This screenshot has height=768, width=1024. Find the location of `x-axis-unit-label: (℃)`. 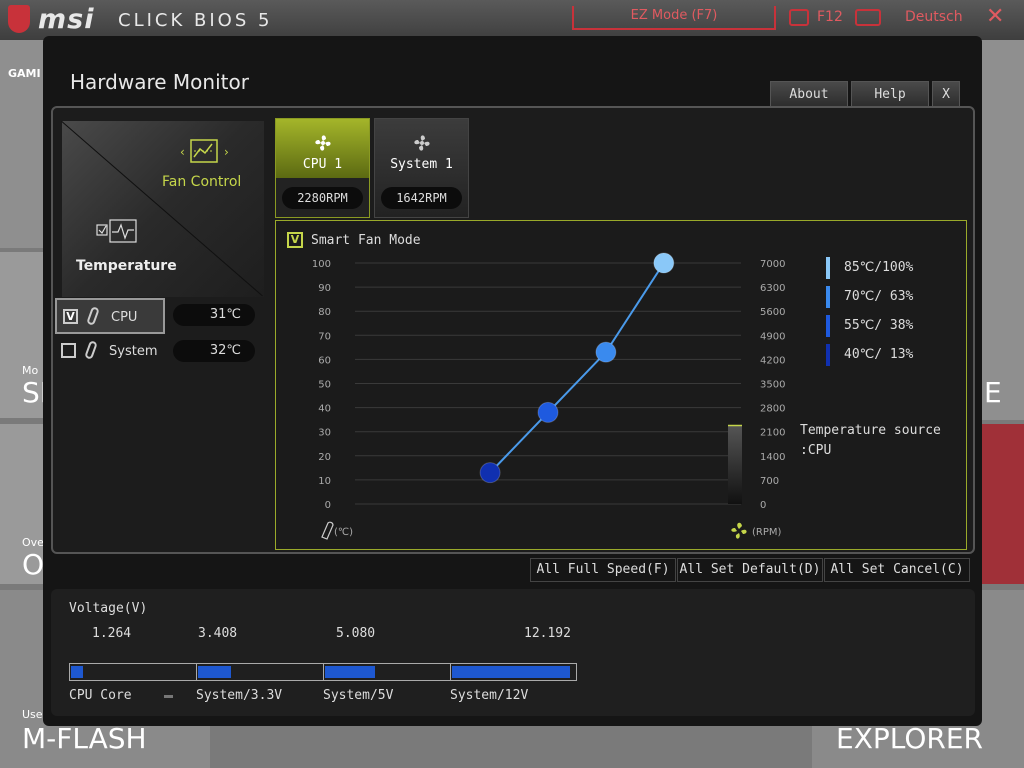

x-axis-unit-label: (℃) is located at coordinates (343, 532).